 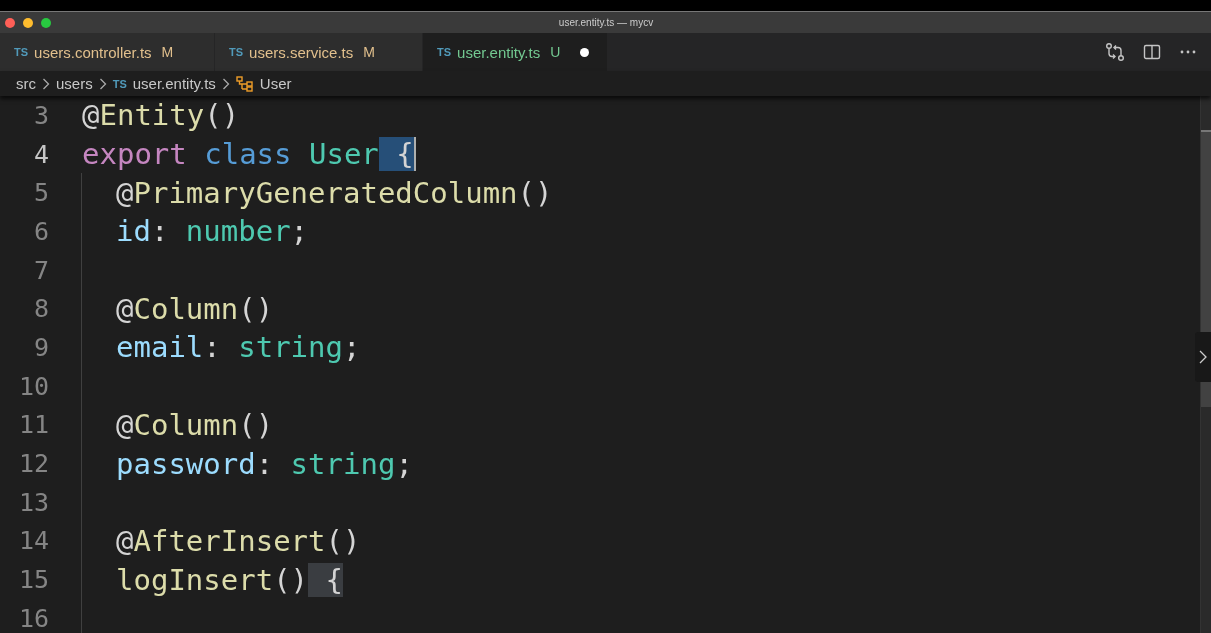 I want to click on line-number: 11, so click(x=33, y=425).